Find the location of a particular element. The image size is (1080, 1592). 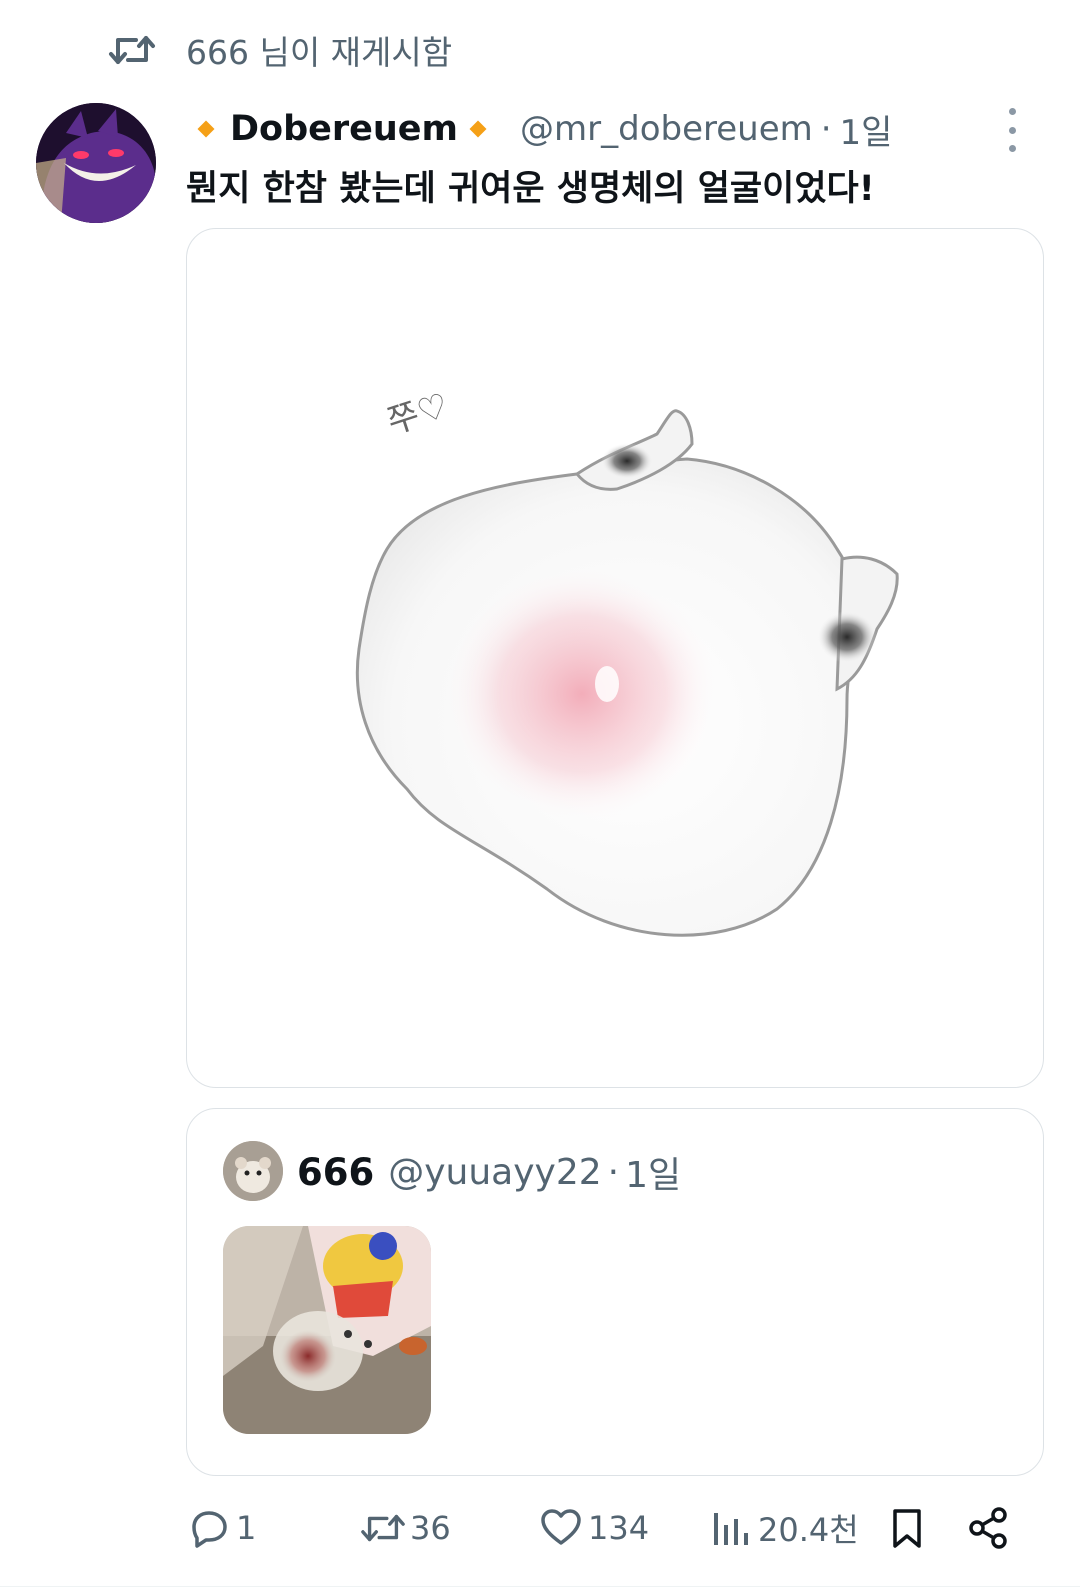

repost-button: 36 is located at coordinates (405, 1528).